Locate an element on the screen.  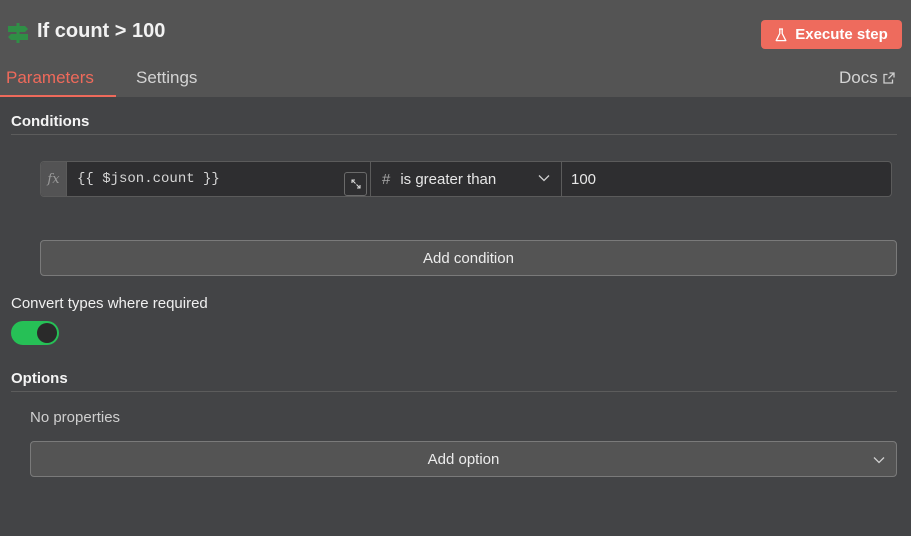
expand-icon is located at coordinates (355, 184).